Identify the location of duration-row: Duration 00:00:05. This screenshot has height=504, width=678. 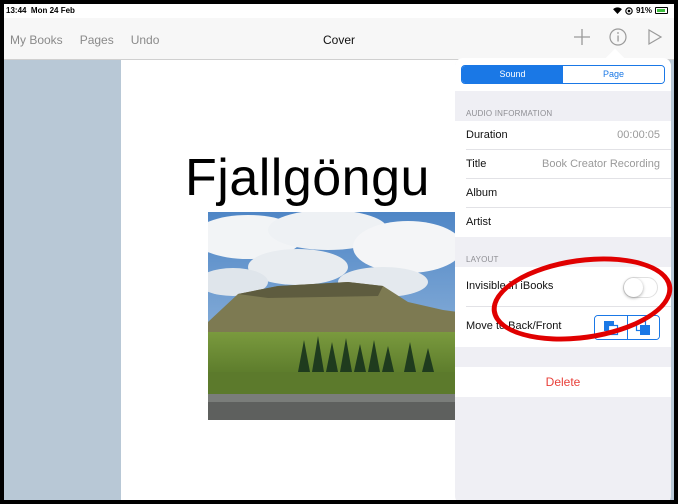
(563, 135).